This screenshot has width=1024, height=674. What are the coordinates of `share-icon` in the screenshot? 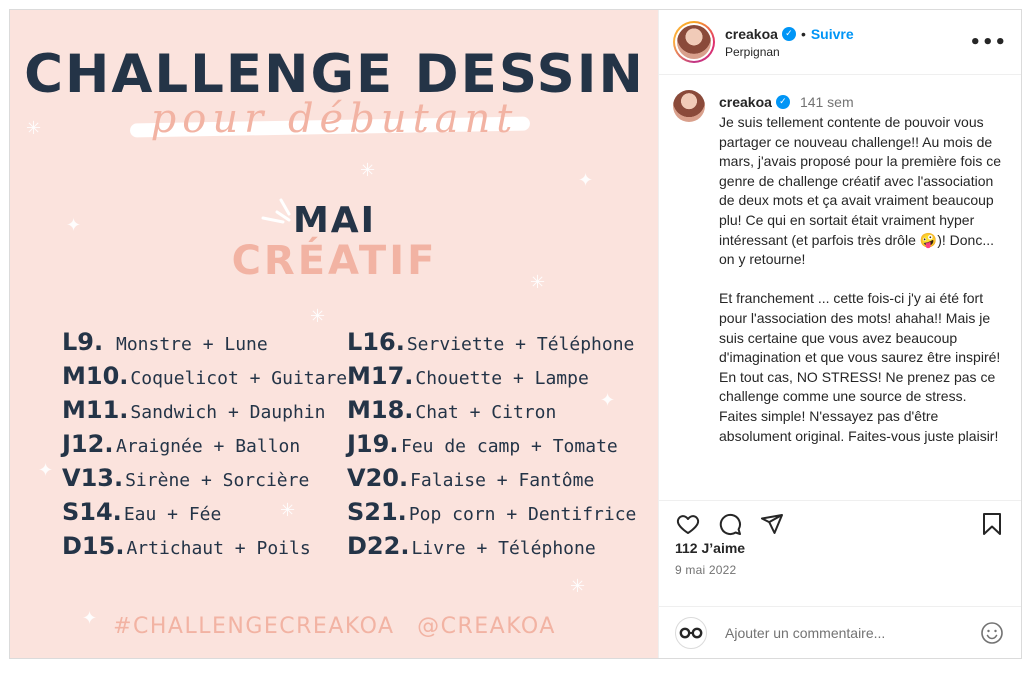 It's located at (772, 523).